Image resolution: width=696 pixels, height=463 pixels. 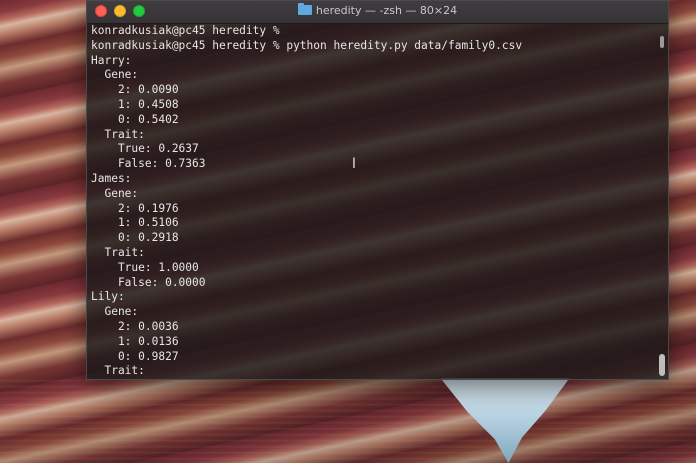 What do you see at coordinates (662, 365) in the screenshot?
I see `scrollbar-thumb` at bounding box center [662, 365].